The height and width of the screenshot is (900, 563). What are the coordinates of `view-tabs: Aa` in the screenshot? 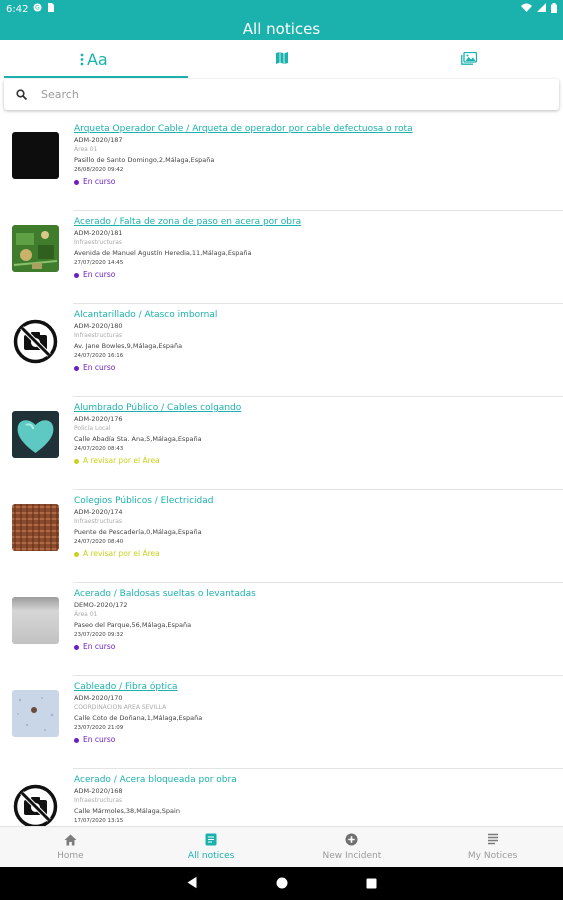 It's located at (281, 59).